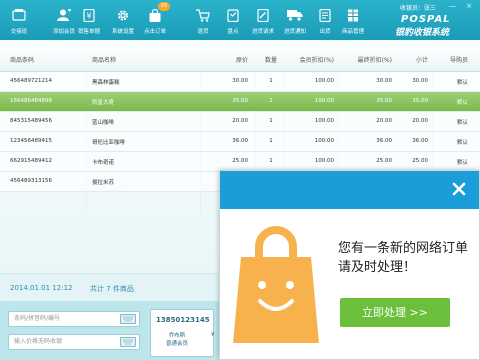 This screenshot has width=480, height=360. Describe the element at coordinates (325, 15) in the screenshot. I see `stock-out-icon` at that location.